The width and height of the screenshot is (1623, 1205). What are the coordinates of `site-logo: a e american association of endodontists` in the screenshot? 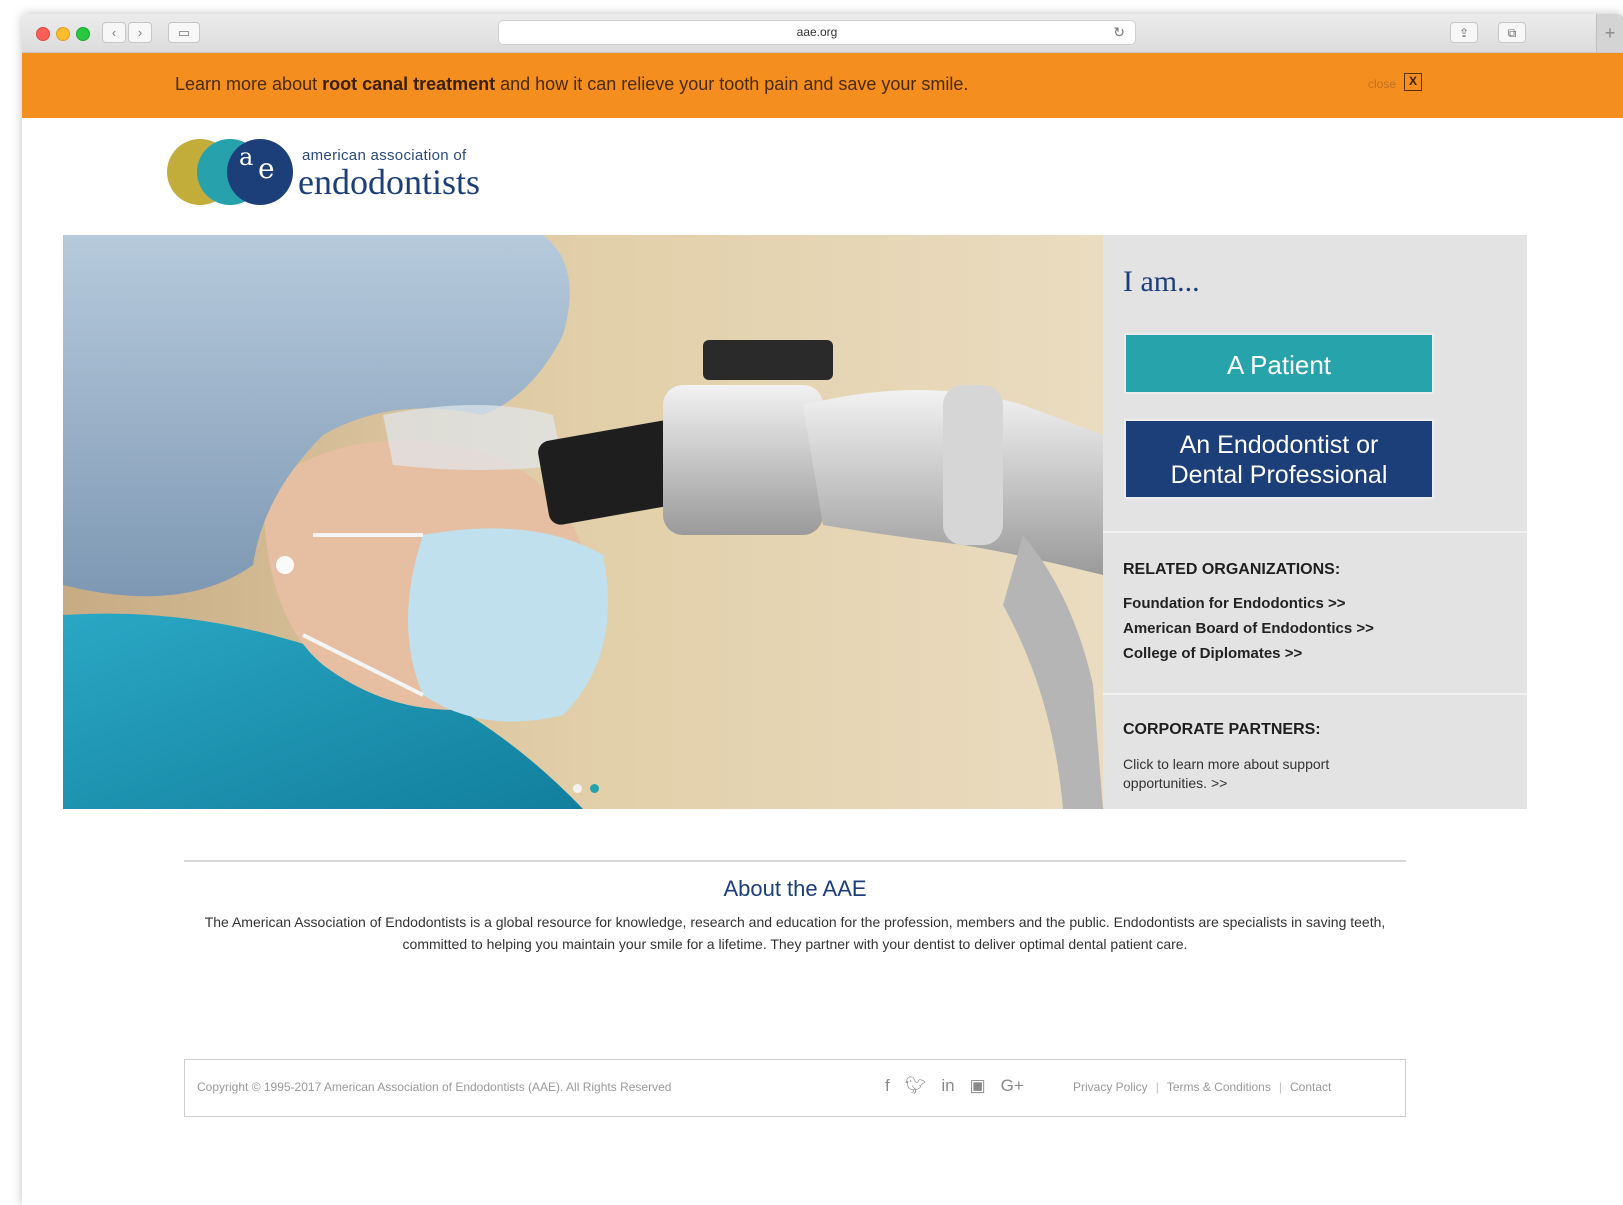 It's located at (337, 176).